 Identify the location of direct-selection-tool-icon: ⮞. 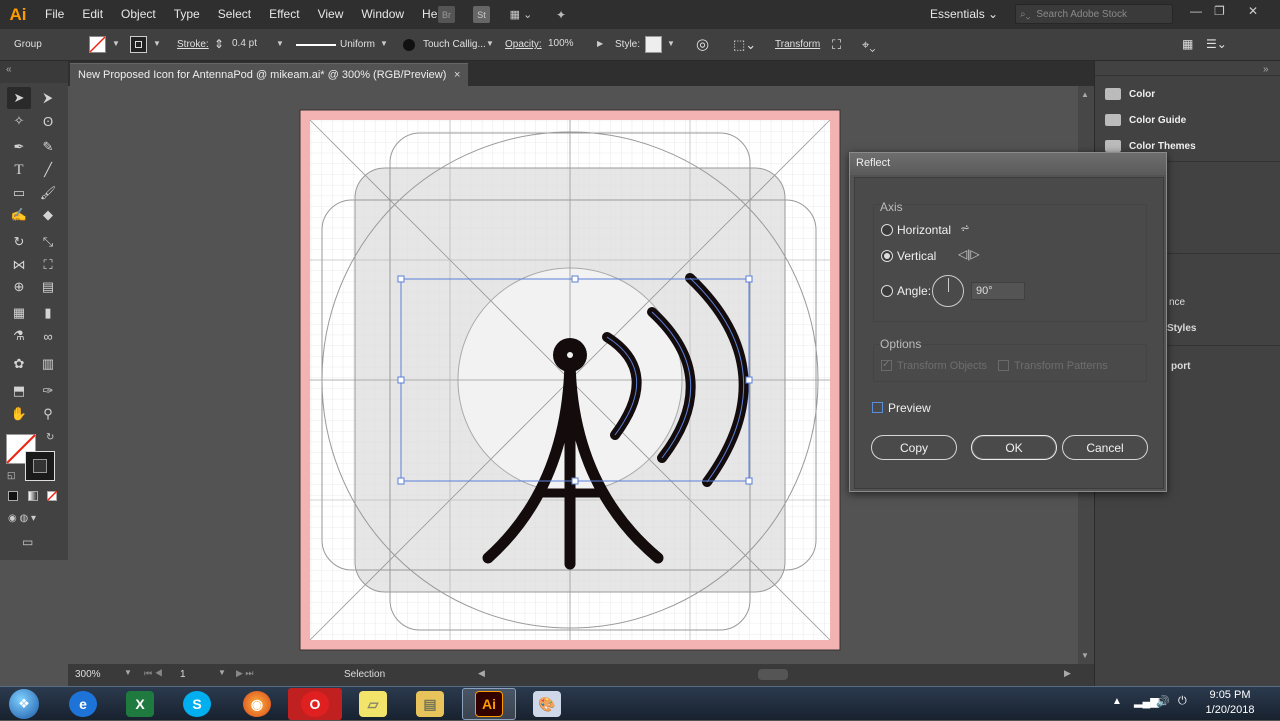
(48, 98).